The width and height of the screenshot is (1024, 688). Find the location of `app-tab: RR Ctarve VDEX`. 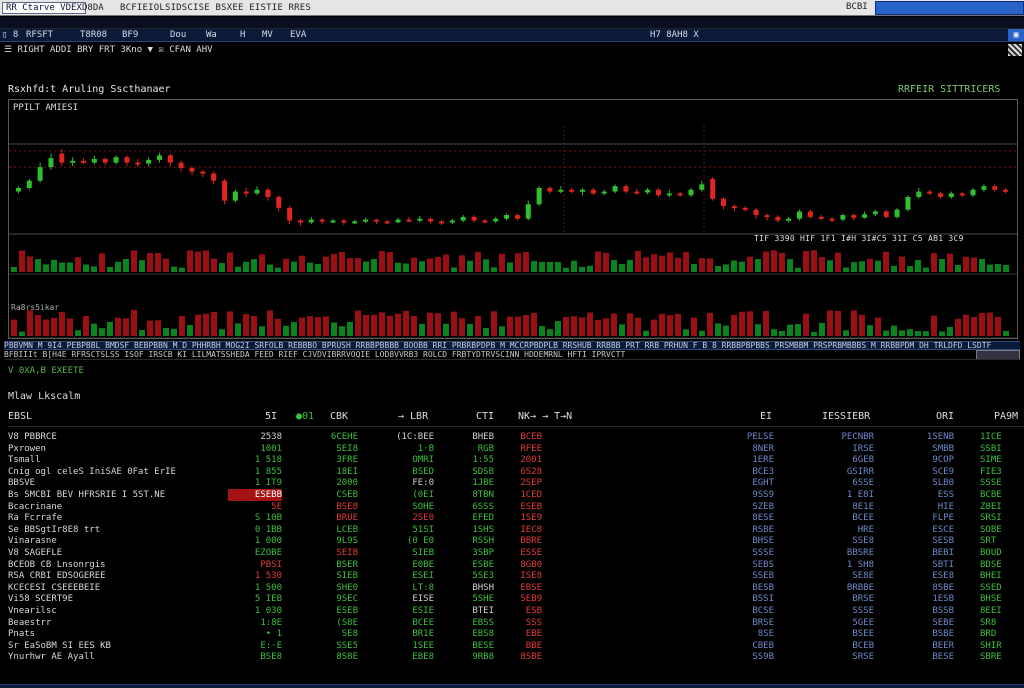

app-tab: RR Ctarve VDEX is located at coordinates (44, 8).